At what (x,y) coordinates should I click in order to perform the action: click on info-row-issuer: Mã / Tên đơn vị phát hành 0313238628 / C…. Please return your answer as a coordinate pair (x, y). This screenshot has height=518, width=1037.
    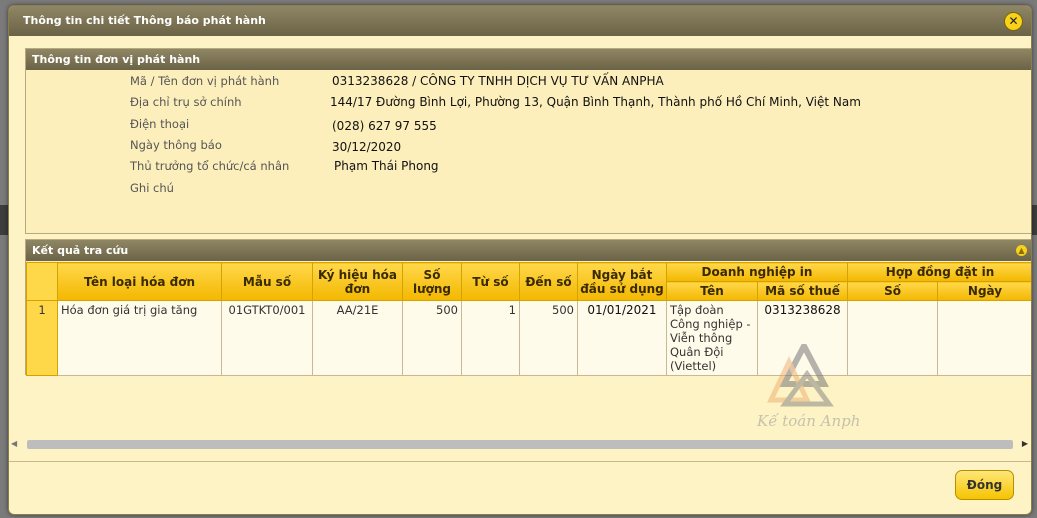
    Looking at the image, I should click on (528, 84).